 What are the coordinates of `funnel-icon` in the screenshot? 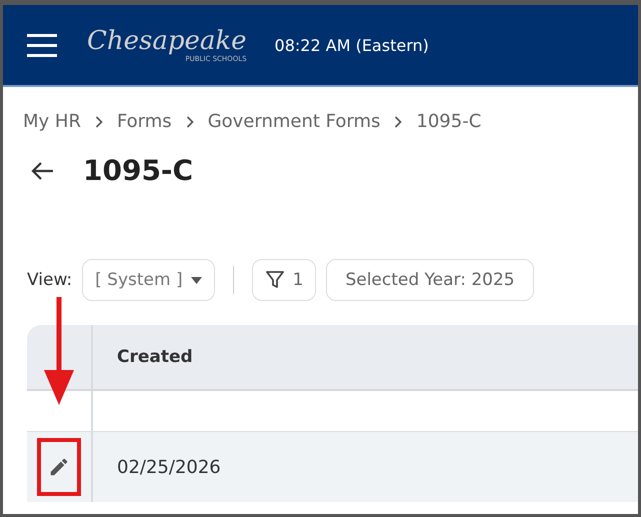 It's located at (274, 280).